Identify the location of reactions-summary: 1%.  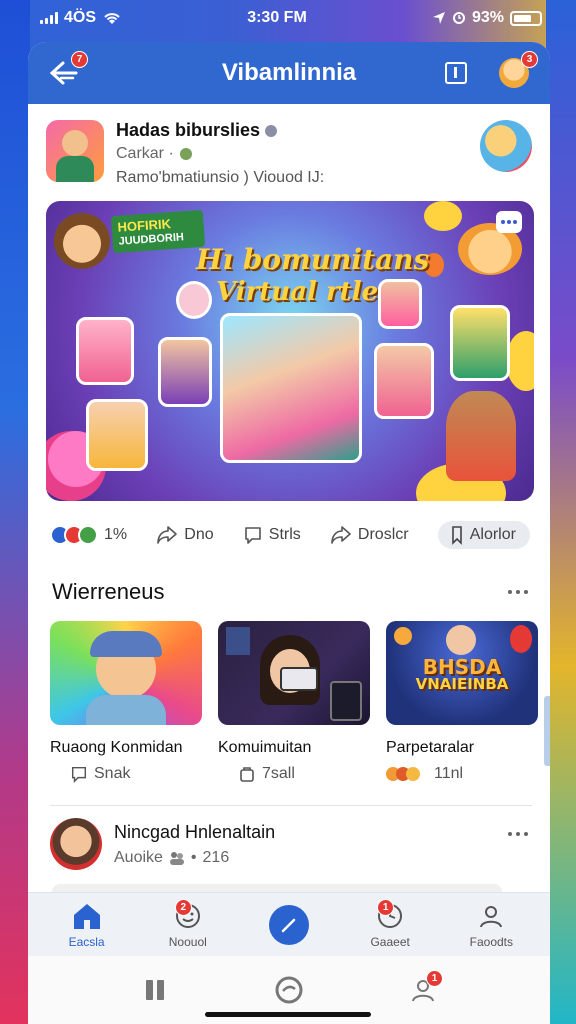
(88, 535).